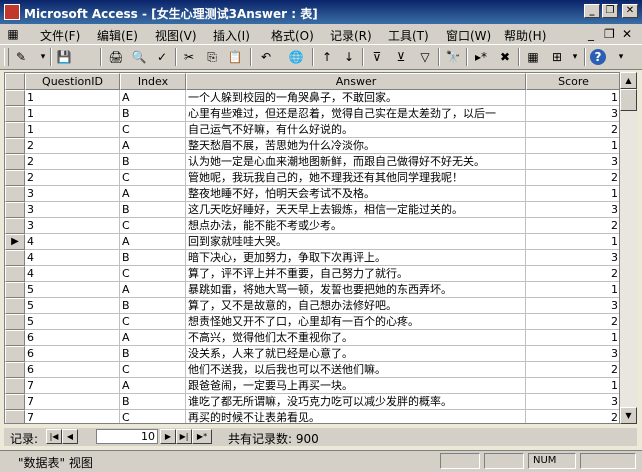  Describe the element at coordinates (54, 436) in the screenshot. I see `first-record-button: |◀` at that location.